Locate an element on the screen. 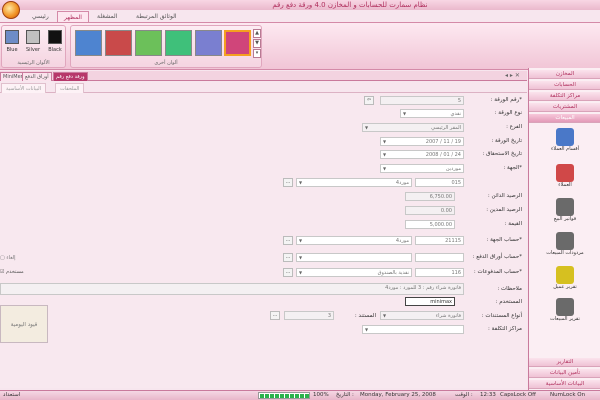 The height and width of the screenshot is (400, 600). journal-button: قيود اليومية is located at coordinates (24, 324).